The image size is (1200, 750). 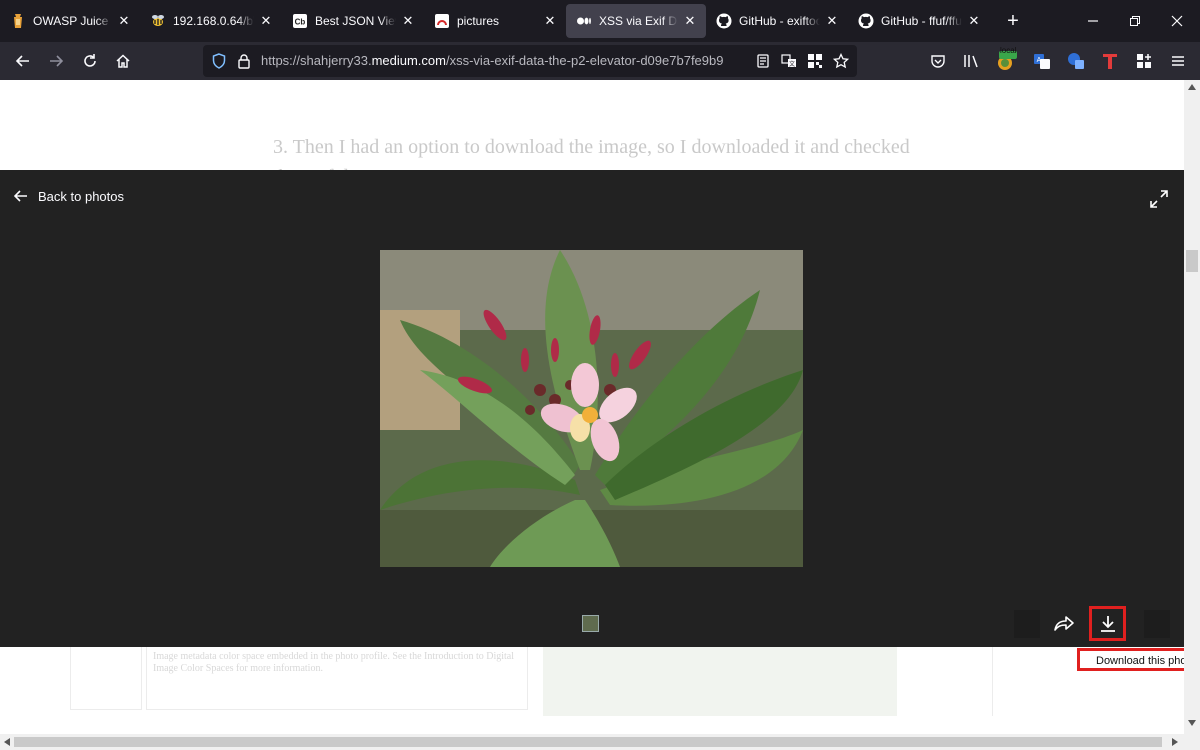 I want to click on scroll-up-icon, so click(x=1192, y=87).